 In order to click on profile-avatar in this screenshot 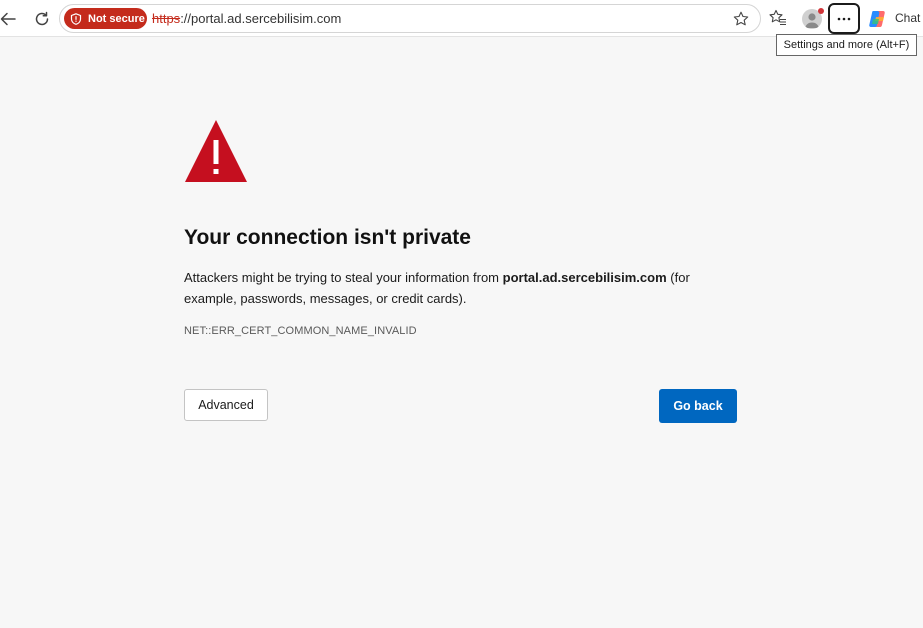, I will do `click(812, 19)`.